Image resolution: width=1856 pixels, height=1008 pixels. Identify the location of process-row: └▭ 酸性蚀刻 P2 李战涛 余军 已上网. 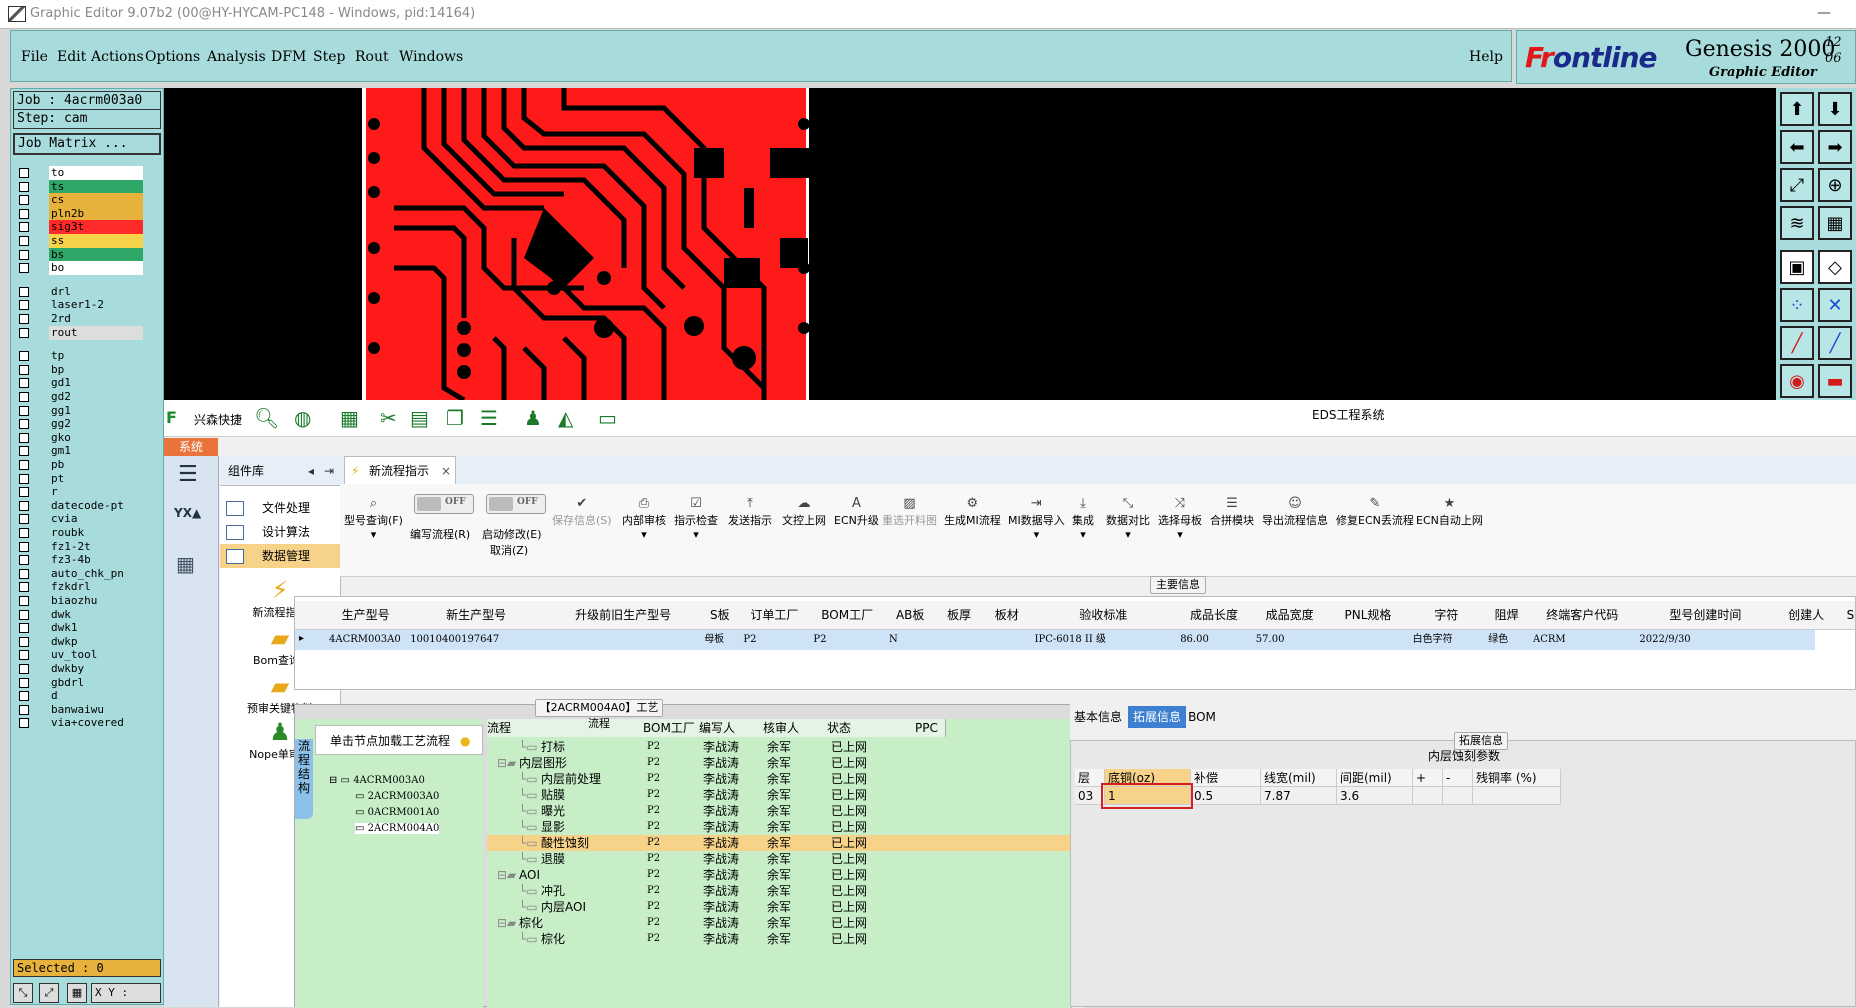
(779, 843).